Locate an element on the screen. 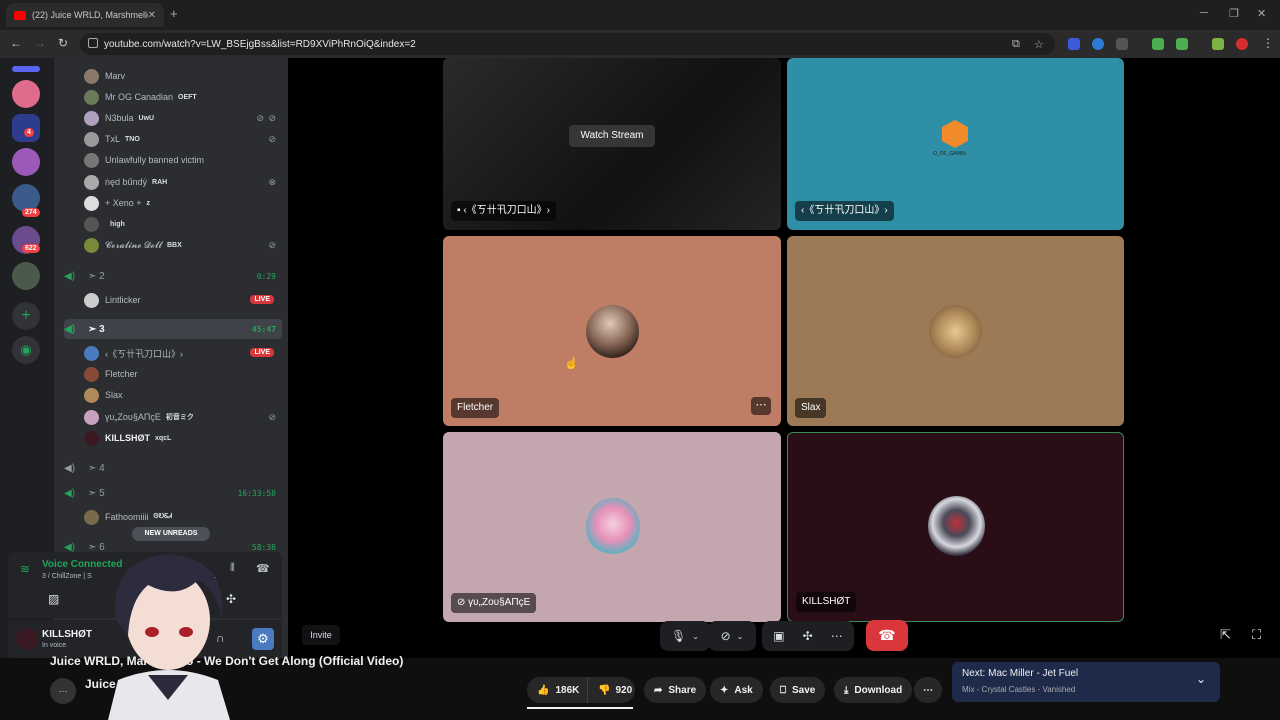  voice-member: Marv is located at coordinates (104, 76).